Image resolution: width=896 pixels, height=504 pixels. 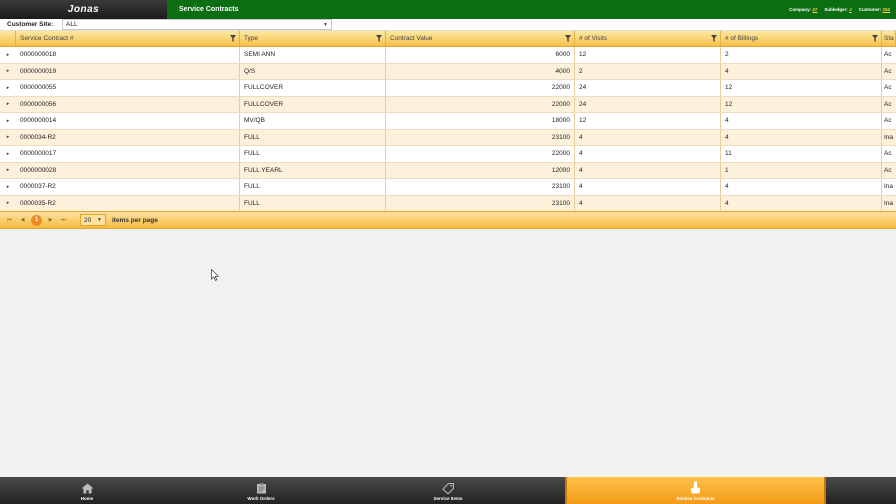 I want to click on jonas-logo: Jonas, so click(x=83, y=9).